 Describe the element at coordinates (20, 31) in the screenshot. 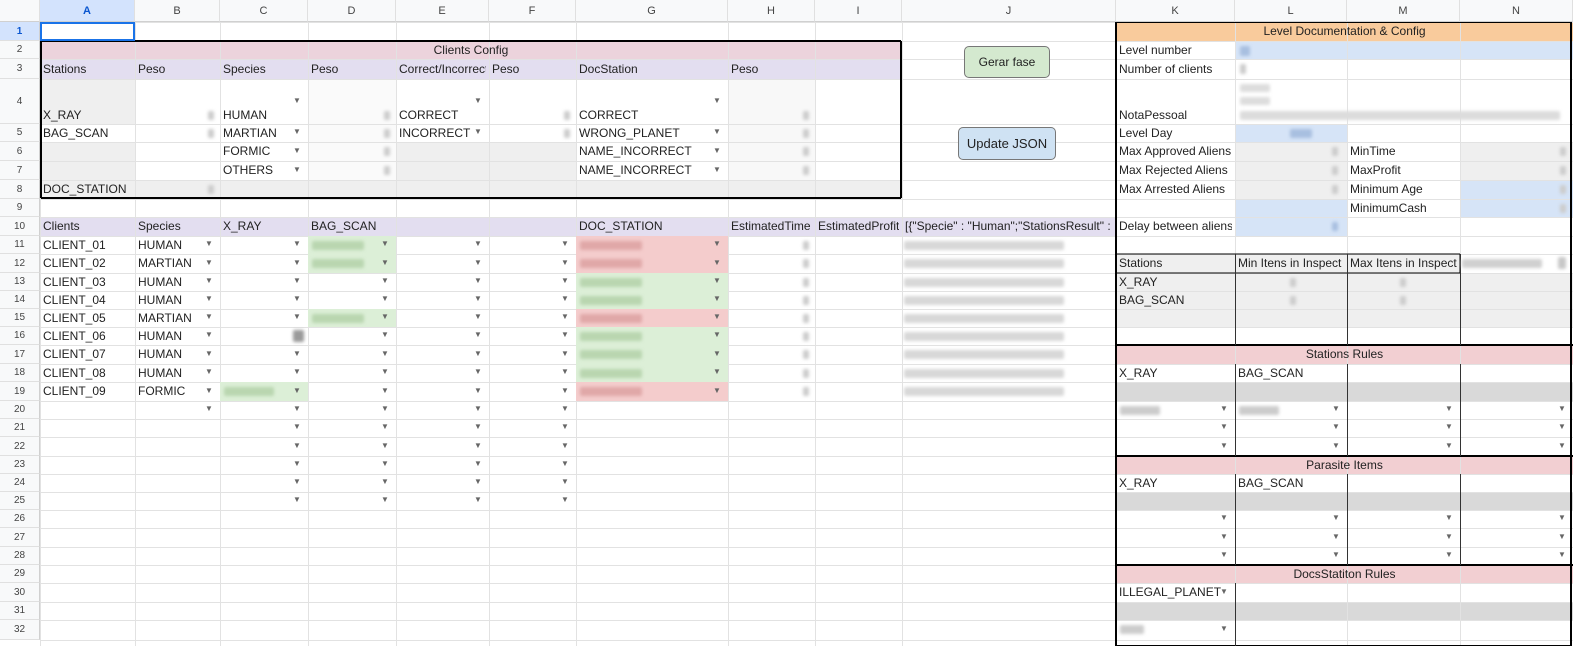

I see `row-header-1: 1` at that location.